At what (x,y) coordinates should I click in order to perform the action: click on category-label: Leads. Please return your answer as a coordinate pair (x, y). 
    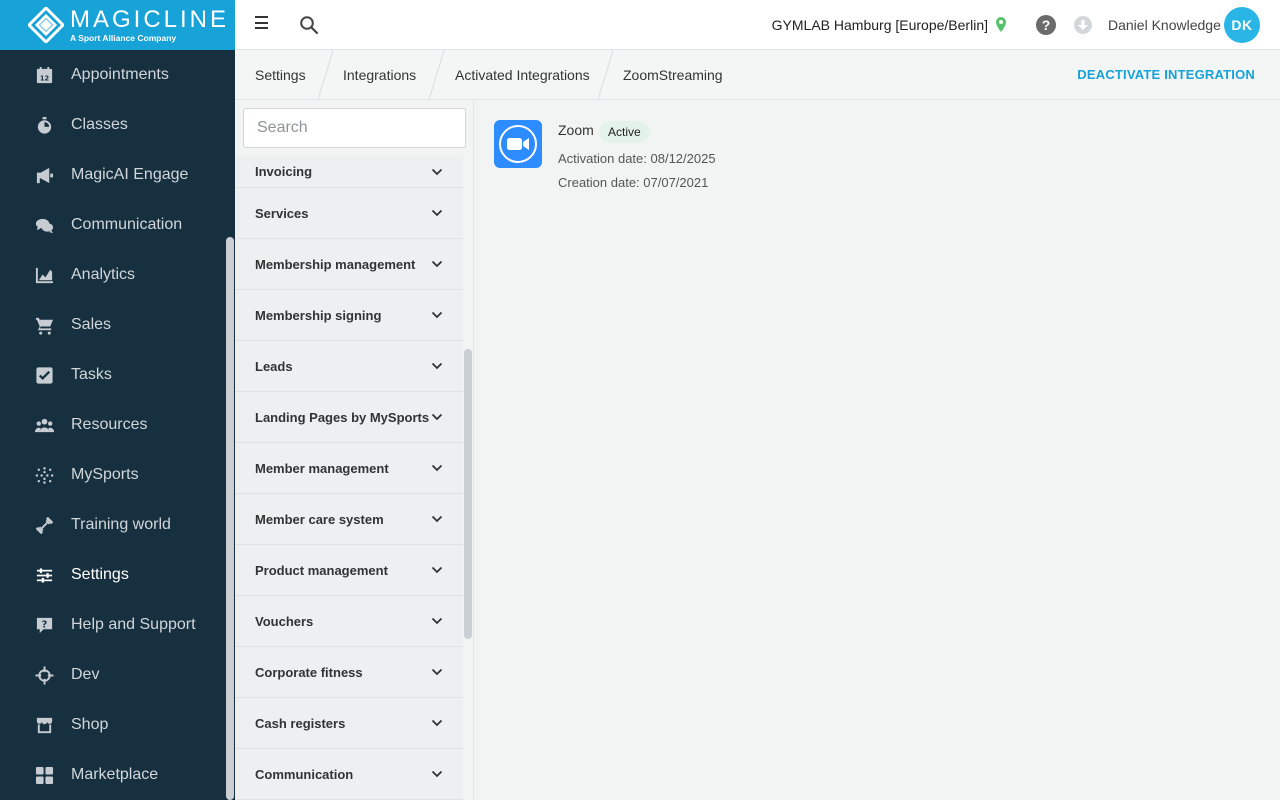
    Looking at the image, I should click on (274, 366).